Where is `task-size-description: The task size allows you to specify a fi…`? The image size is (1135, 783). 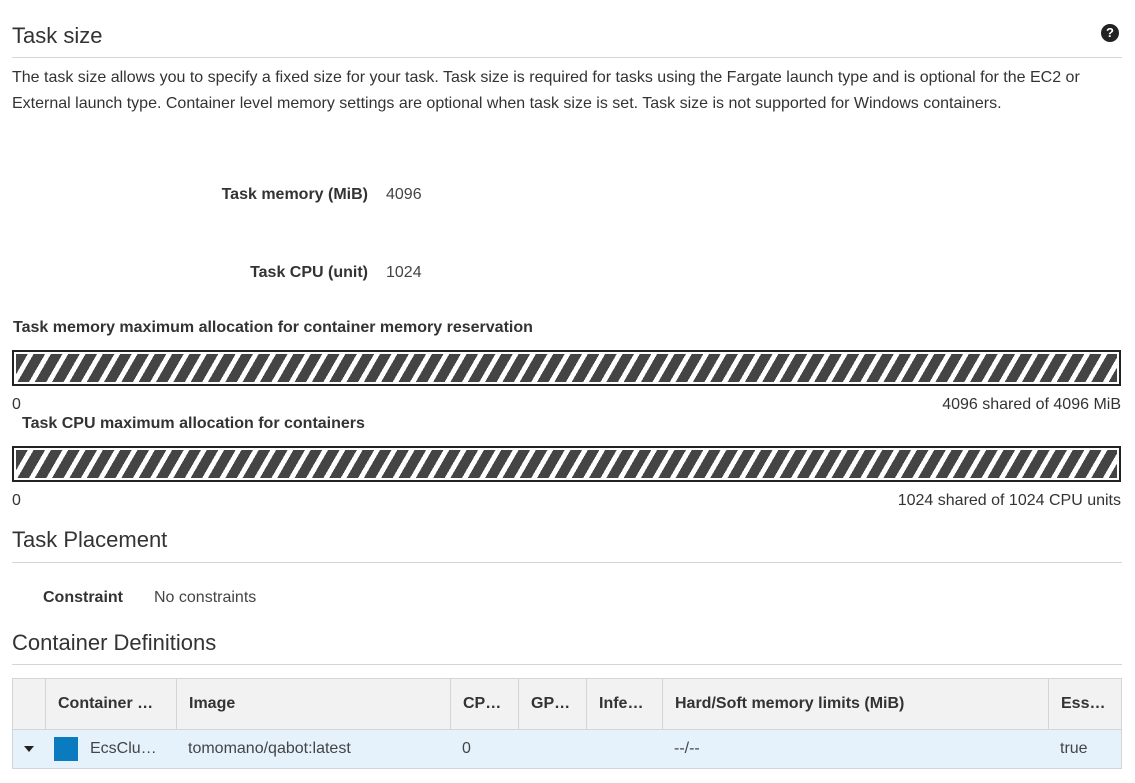 task-size-description: The task size allows you to specify a fi… is located at coordinates (546, 90).